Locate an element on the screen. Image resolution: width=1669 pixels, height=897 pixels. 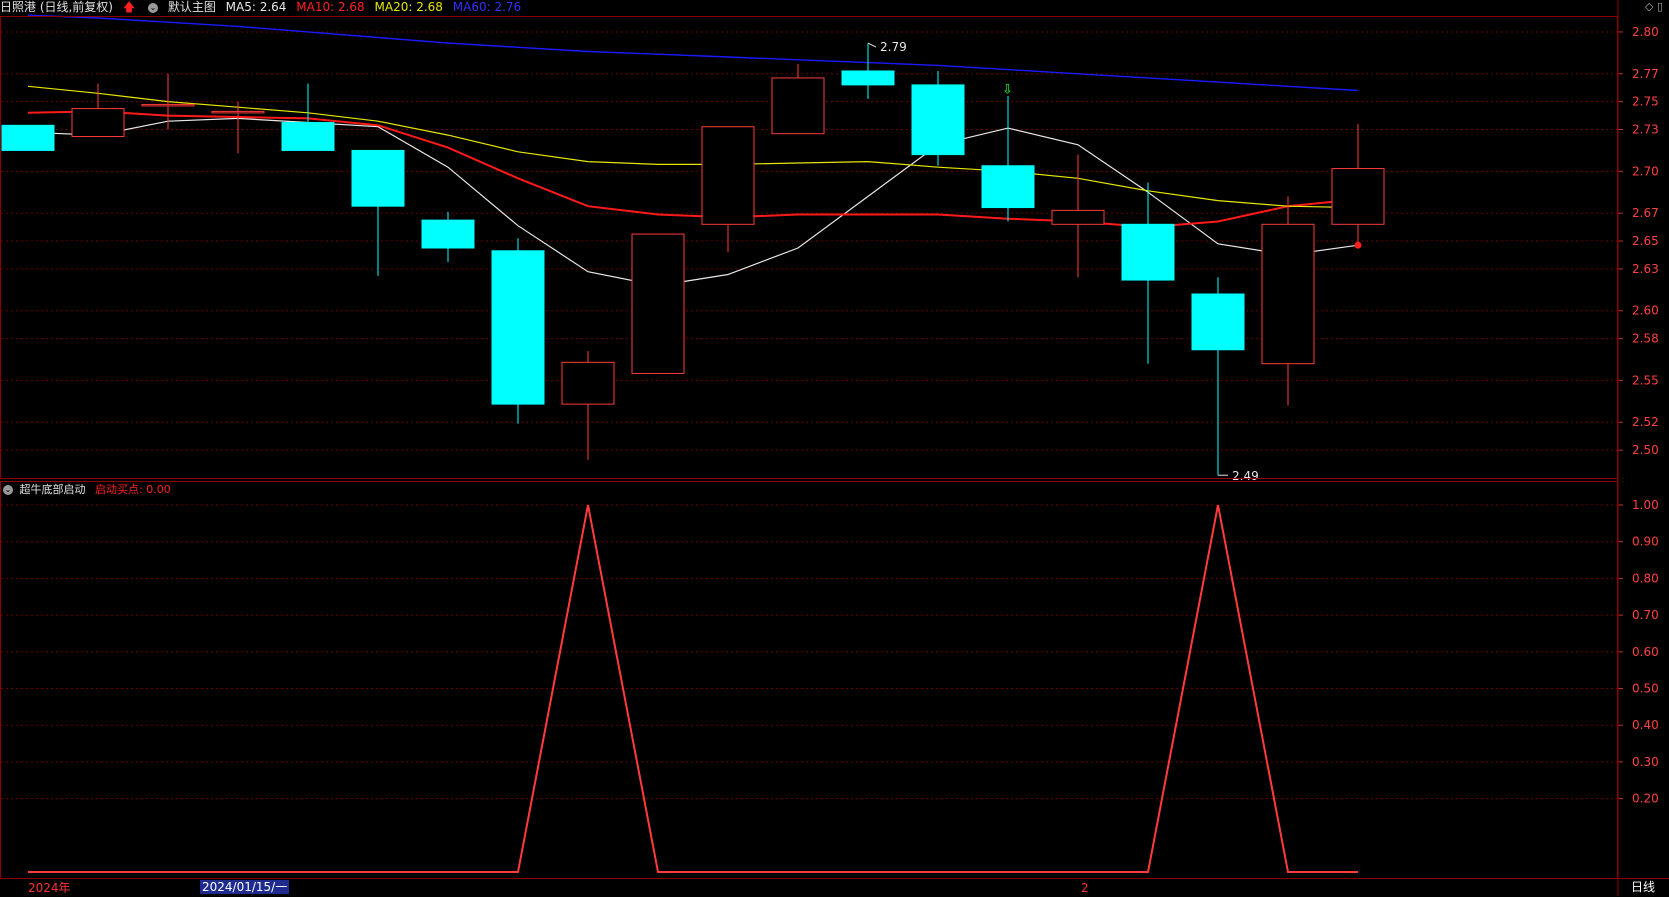
indicator-tick-label: 0.30 is located at coordinates (1645, 762).